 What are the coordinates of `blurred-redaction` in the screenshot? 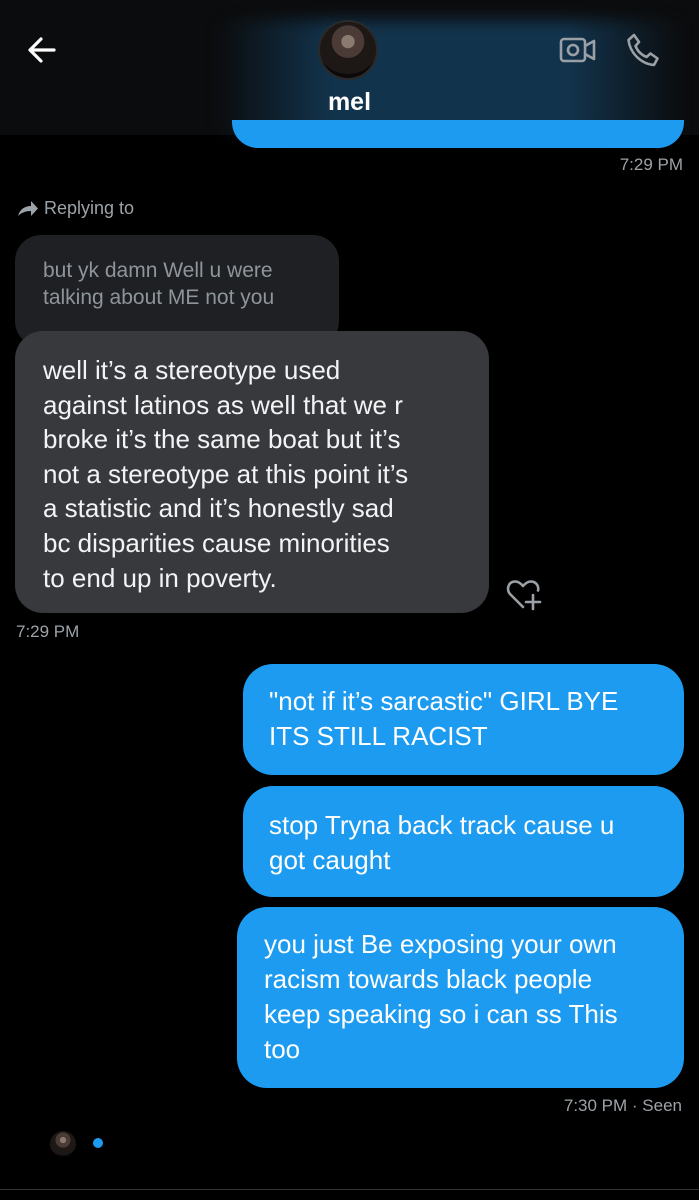 It's located at (450, 77).